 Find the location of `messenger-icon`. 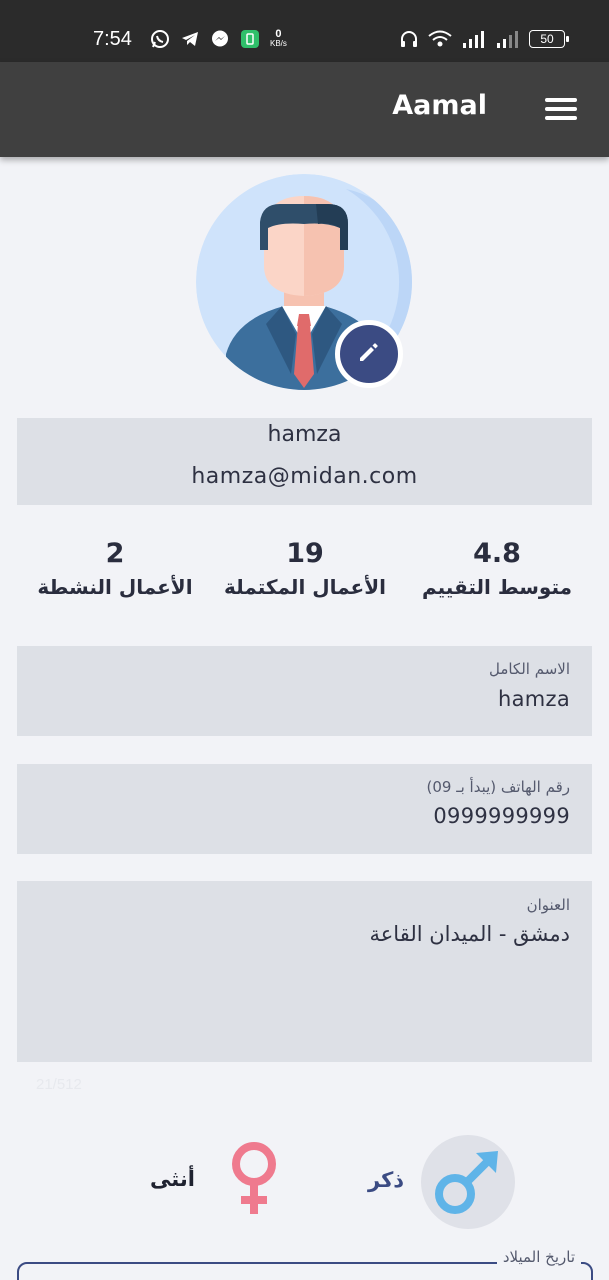

messenger-icon is located at coordinates (220, 39).